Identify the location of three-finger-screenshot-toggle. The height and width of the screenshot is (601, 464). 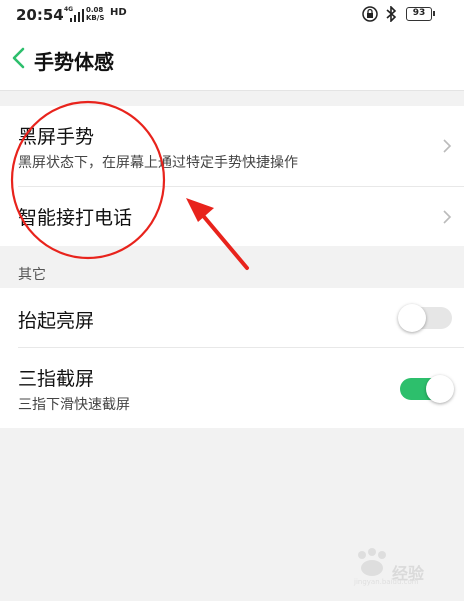
(427, 389).